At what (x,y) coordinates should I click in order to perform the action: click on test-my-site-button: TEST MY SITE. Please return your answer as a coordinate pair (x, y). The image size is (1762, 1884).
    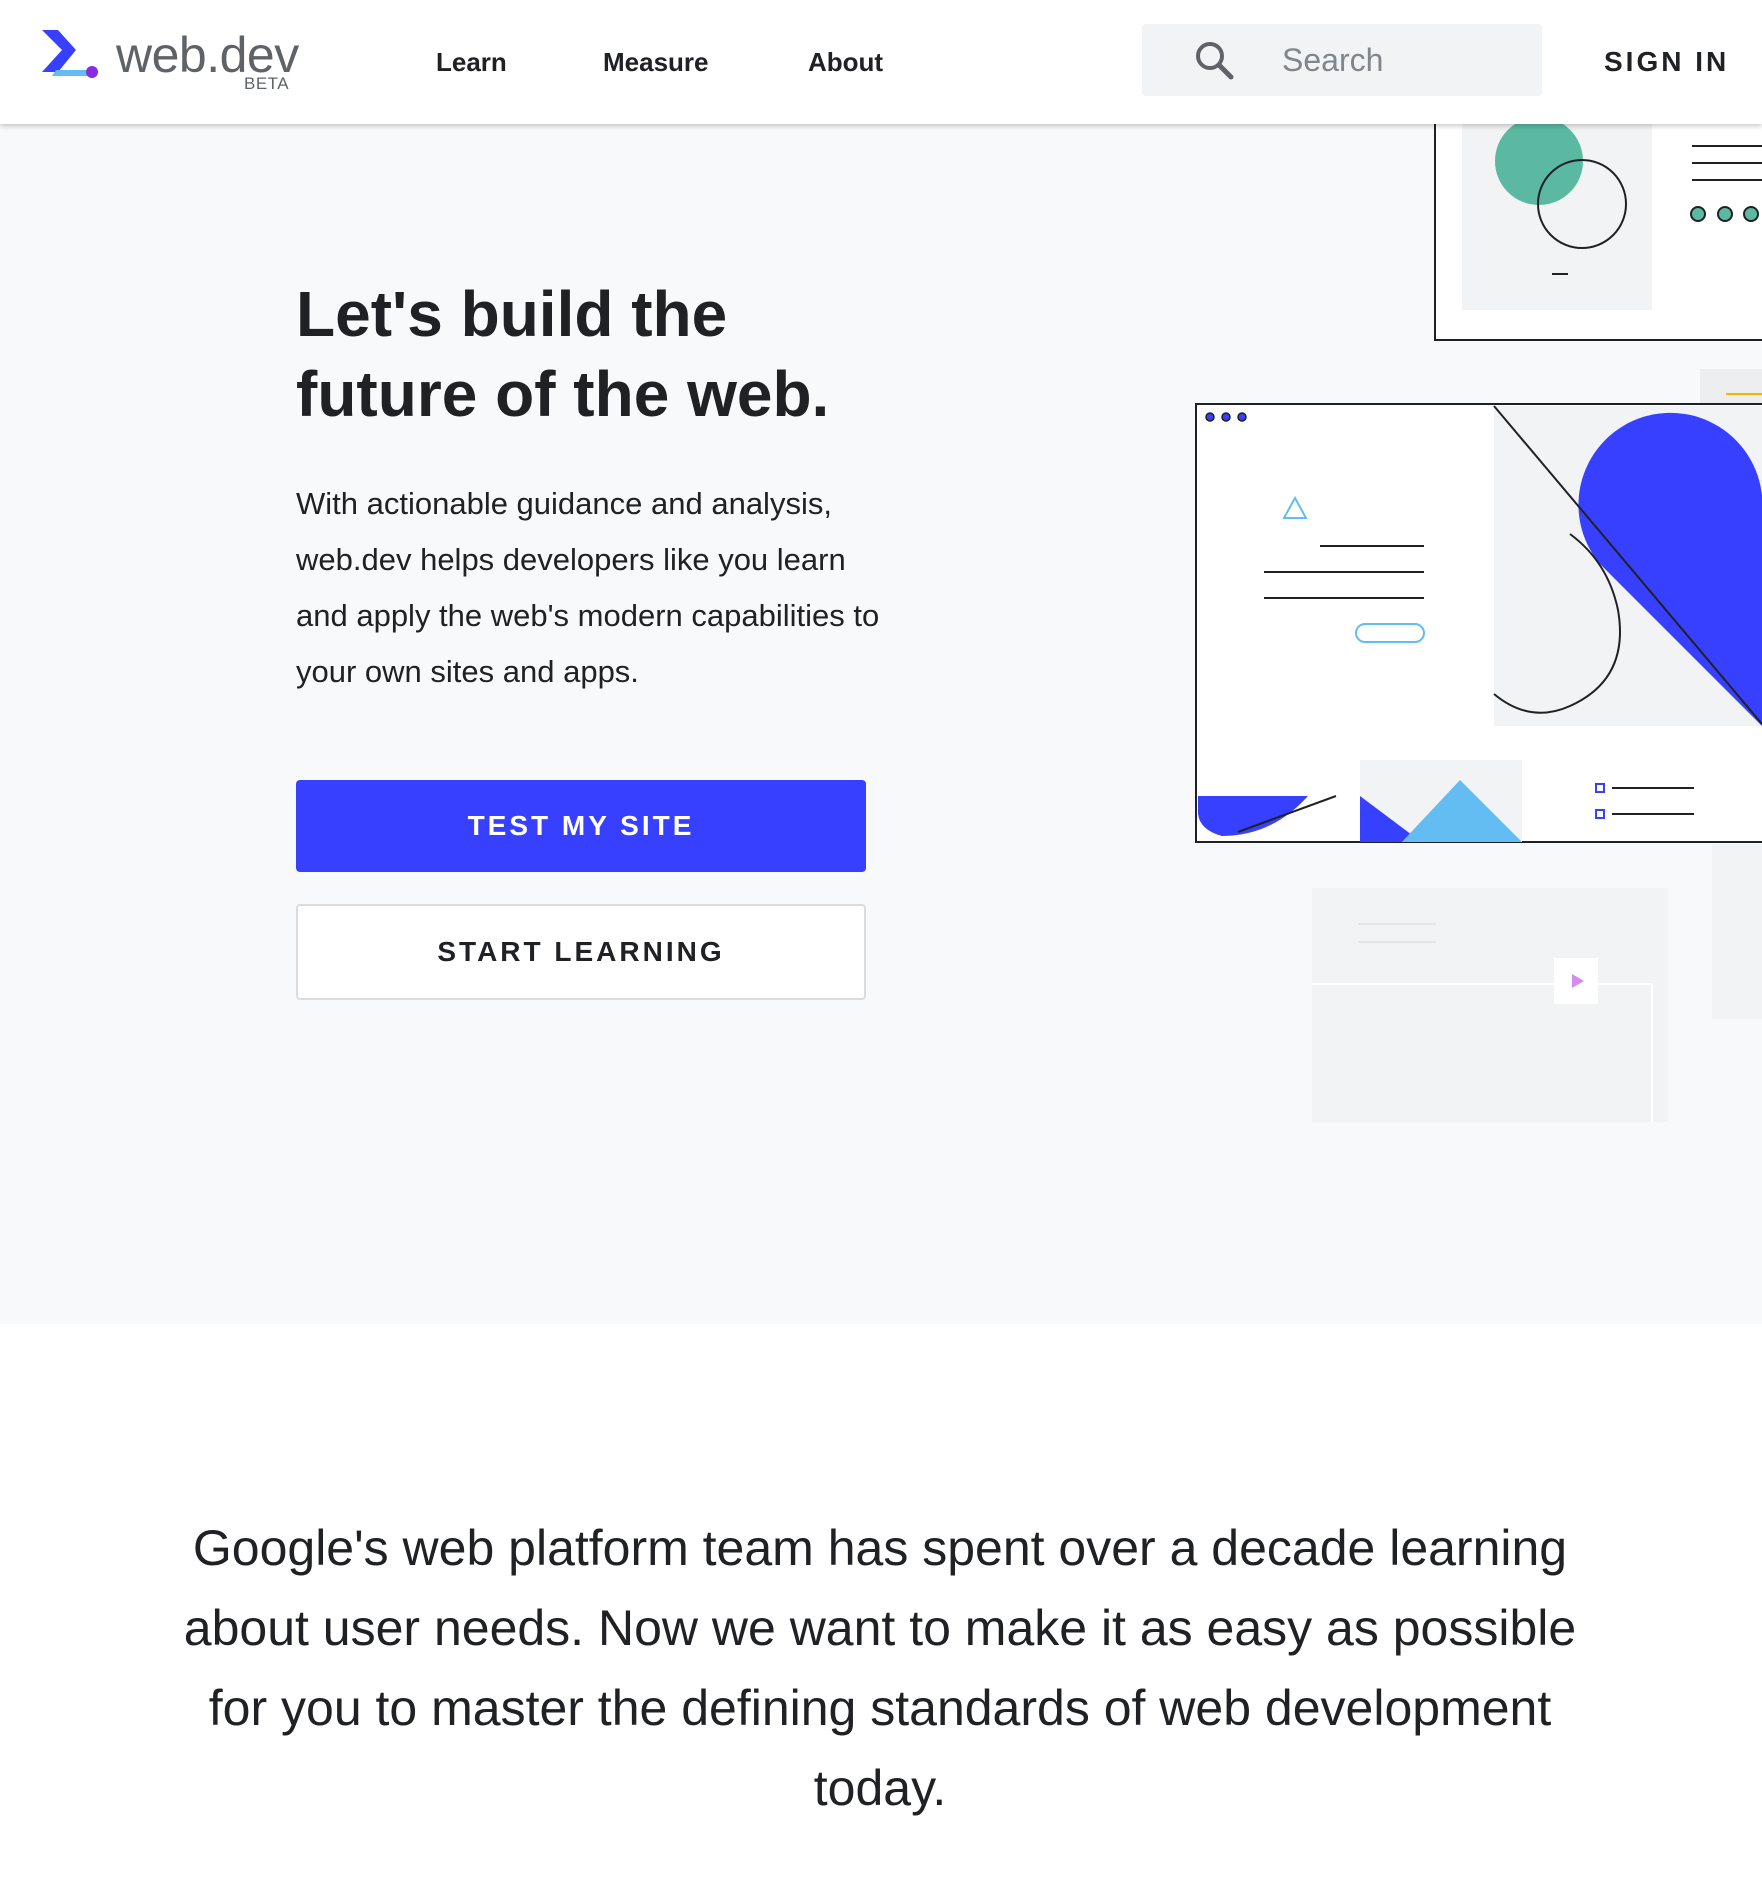
    Looking at the image, I should click on (581, 826).